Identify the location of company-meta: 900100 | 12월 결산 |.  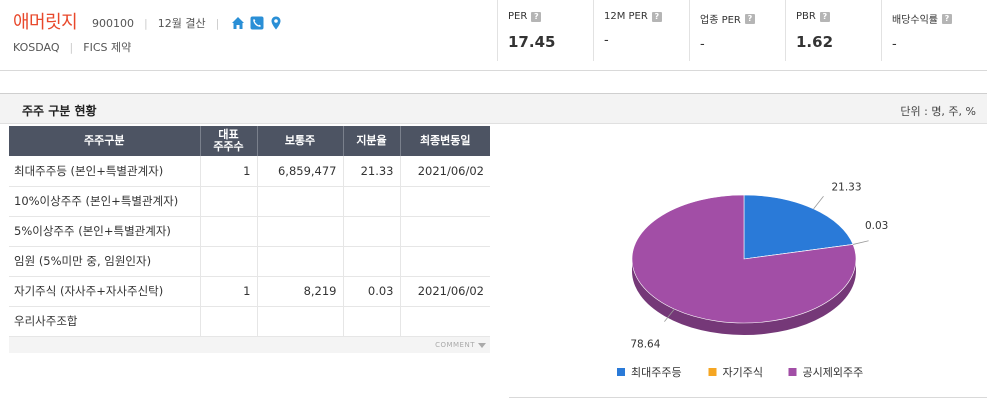
(187, 23).